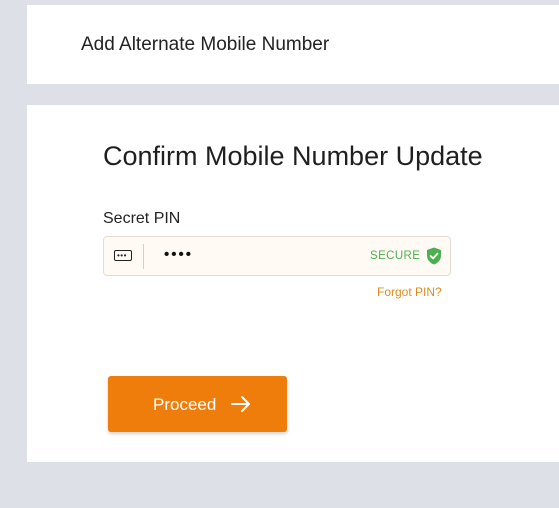 The height and width of the screenshot is (508, 559). I want to click on secure-label: SECURE, so click(395, 256).